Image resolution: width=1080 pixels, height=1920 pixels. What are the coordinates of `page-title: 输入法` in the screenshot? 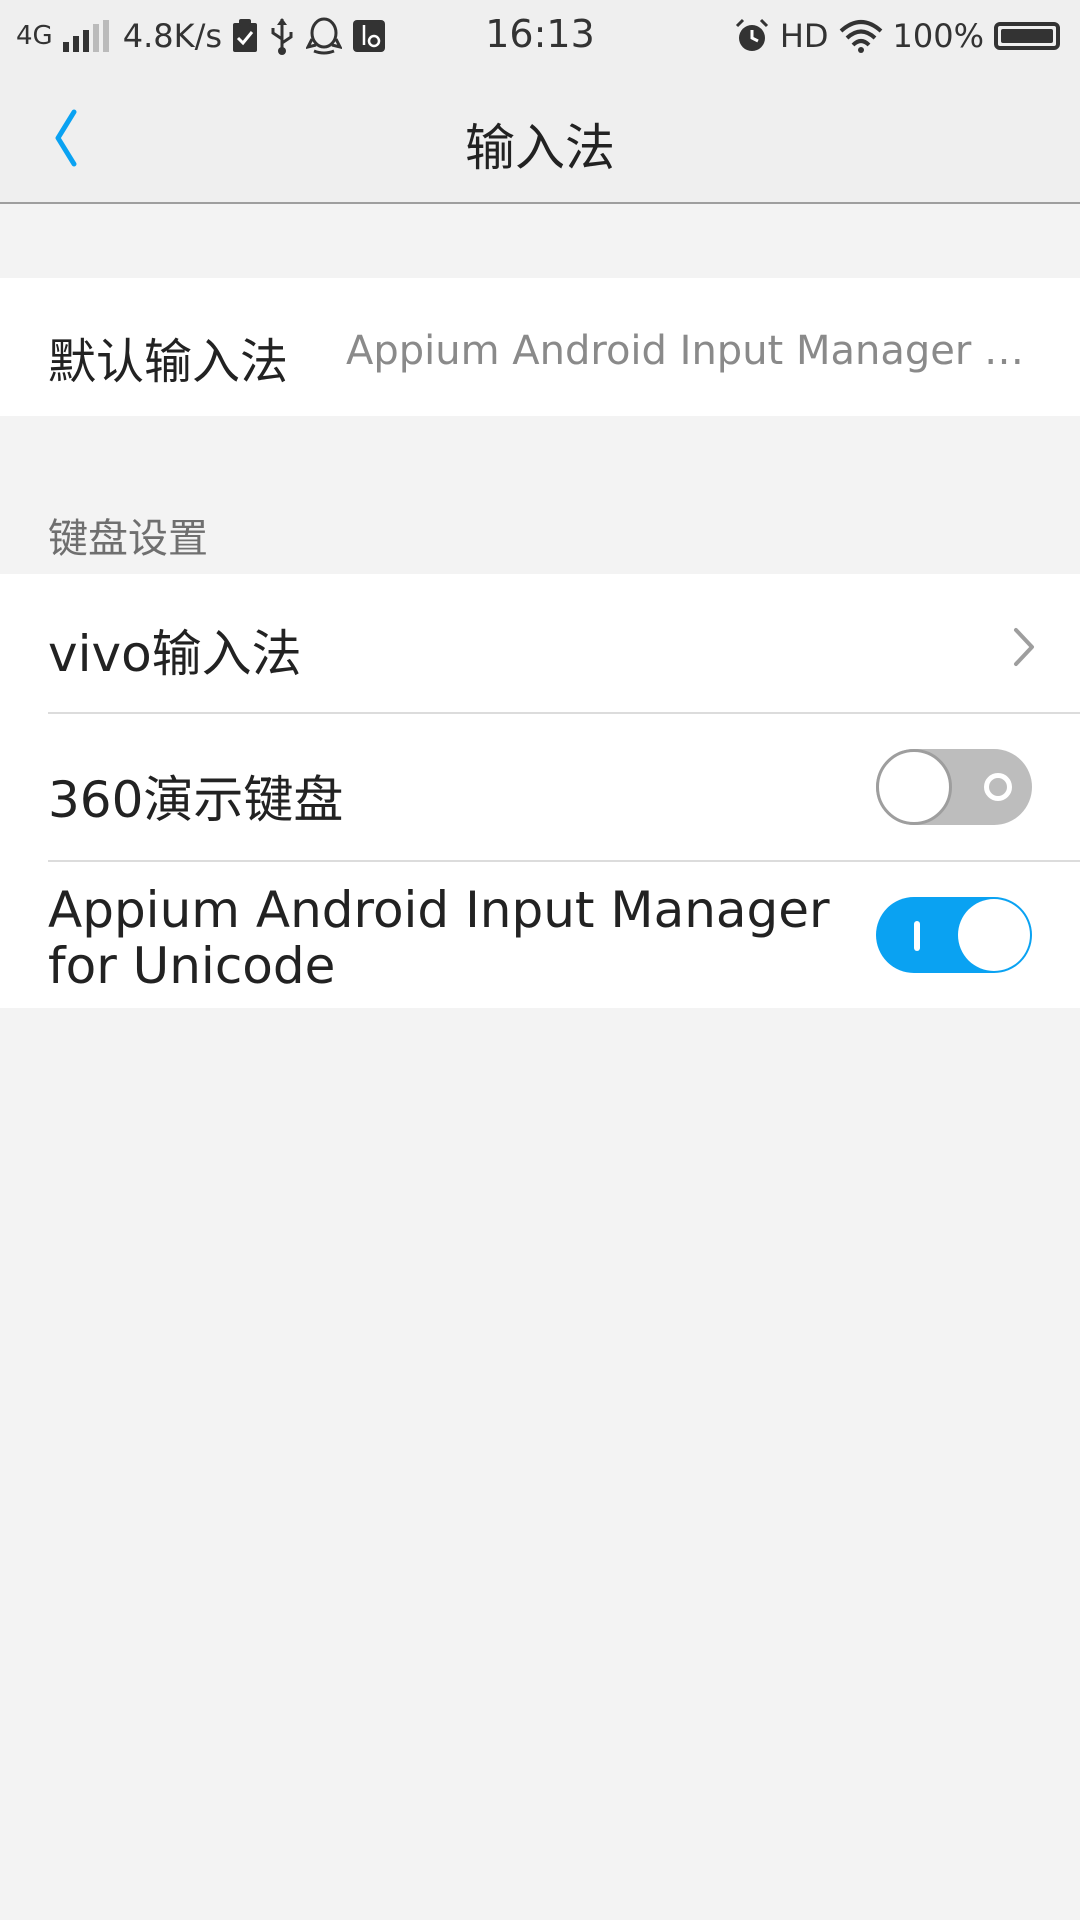 It's located at (540, 148).